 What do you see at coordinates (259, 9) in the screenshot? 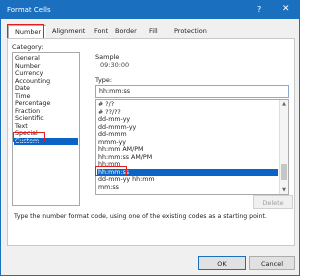
I see `help-icon: ?` at bounding box center [259, 9].